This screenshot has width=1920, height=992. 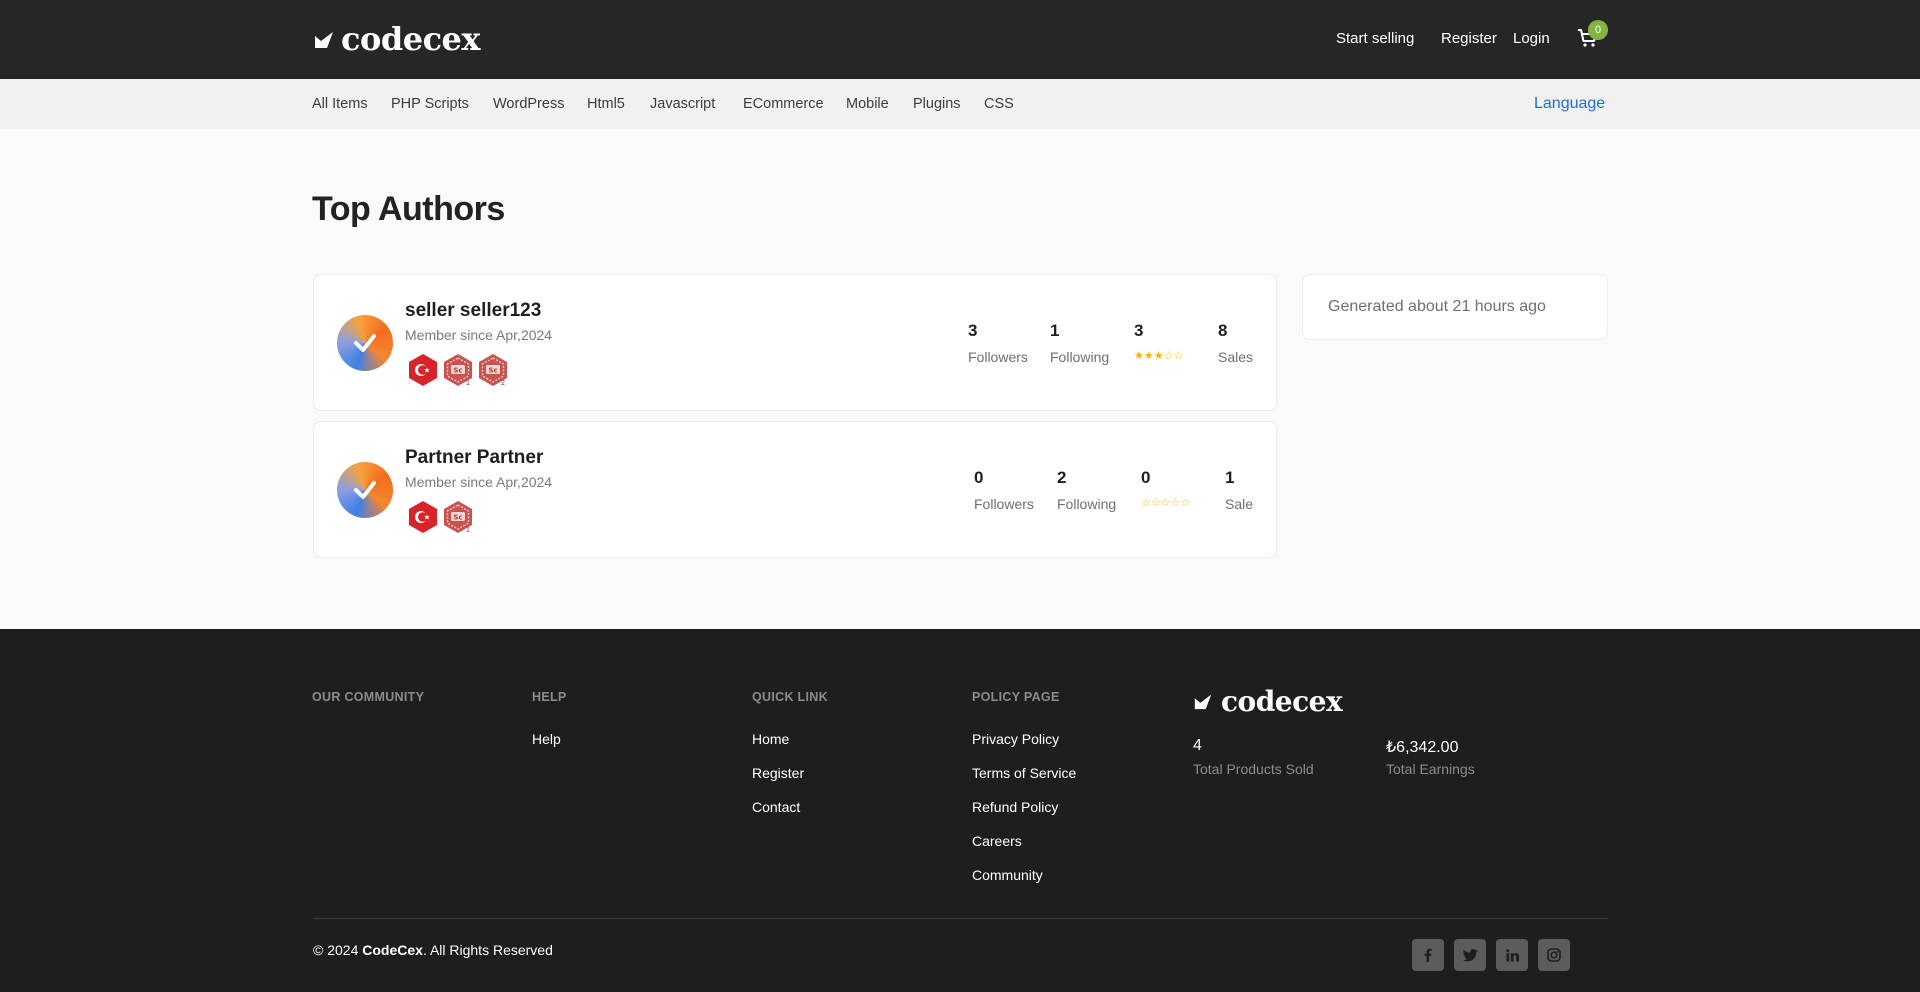 What do you see at coordinates (473, 311) in the screenshot?
I see `author-name: seller seller123` at bounding box center [473, 311].